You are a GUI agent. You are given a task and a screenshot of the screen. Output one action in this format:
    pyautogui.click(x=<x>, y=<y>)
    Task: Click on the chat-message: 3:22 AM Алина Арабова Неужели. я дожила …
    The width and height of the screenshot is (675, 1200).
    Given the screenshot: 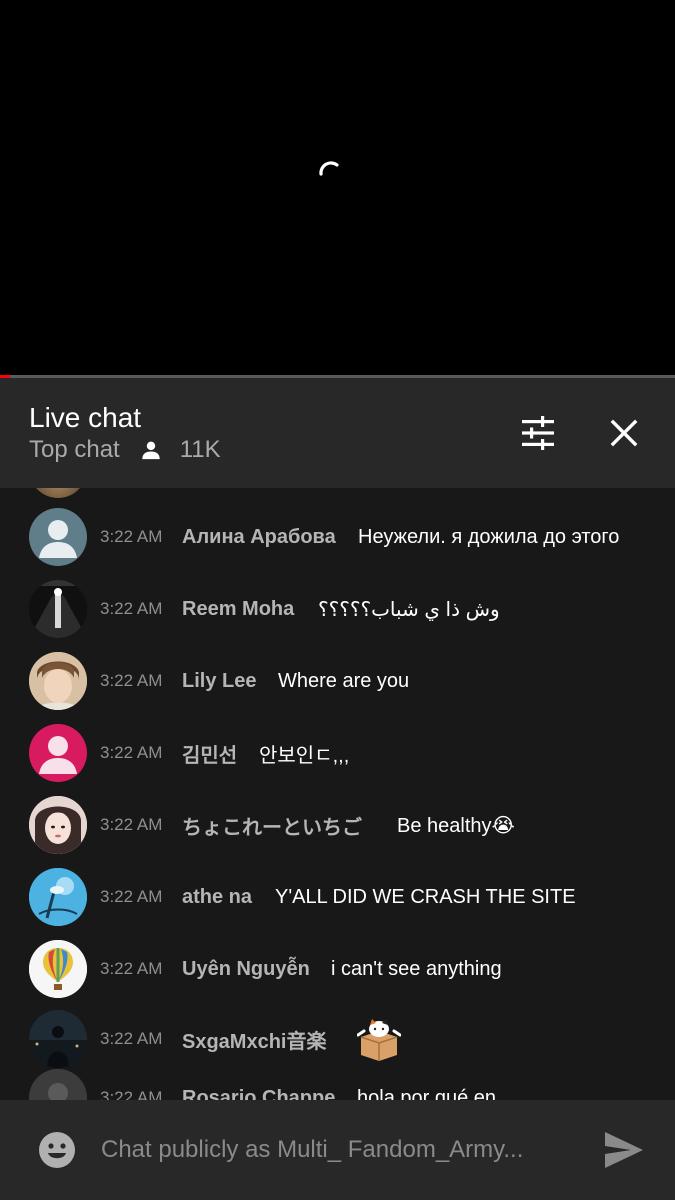 What is the action you would take?
    pyautogui.click(x=337, y=537)
    